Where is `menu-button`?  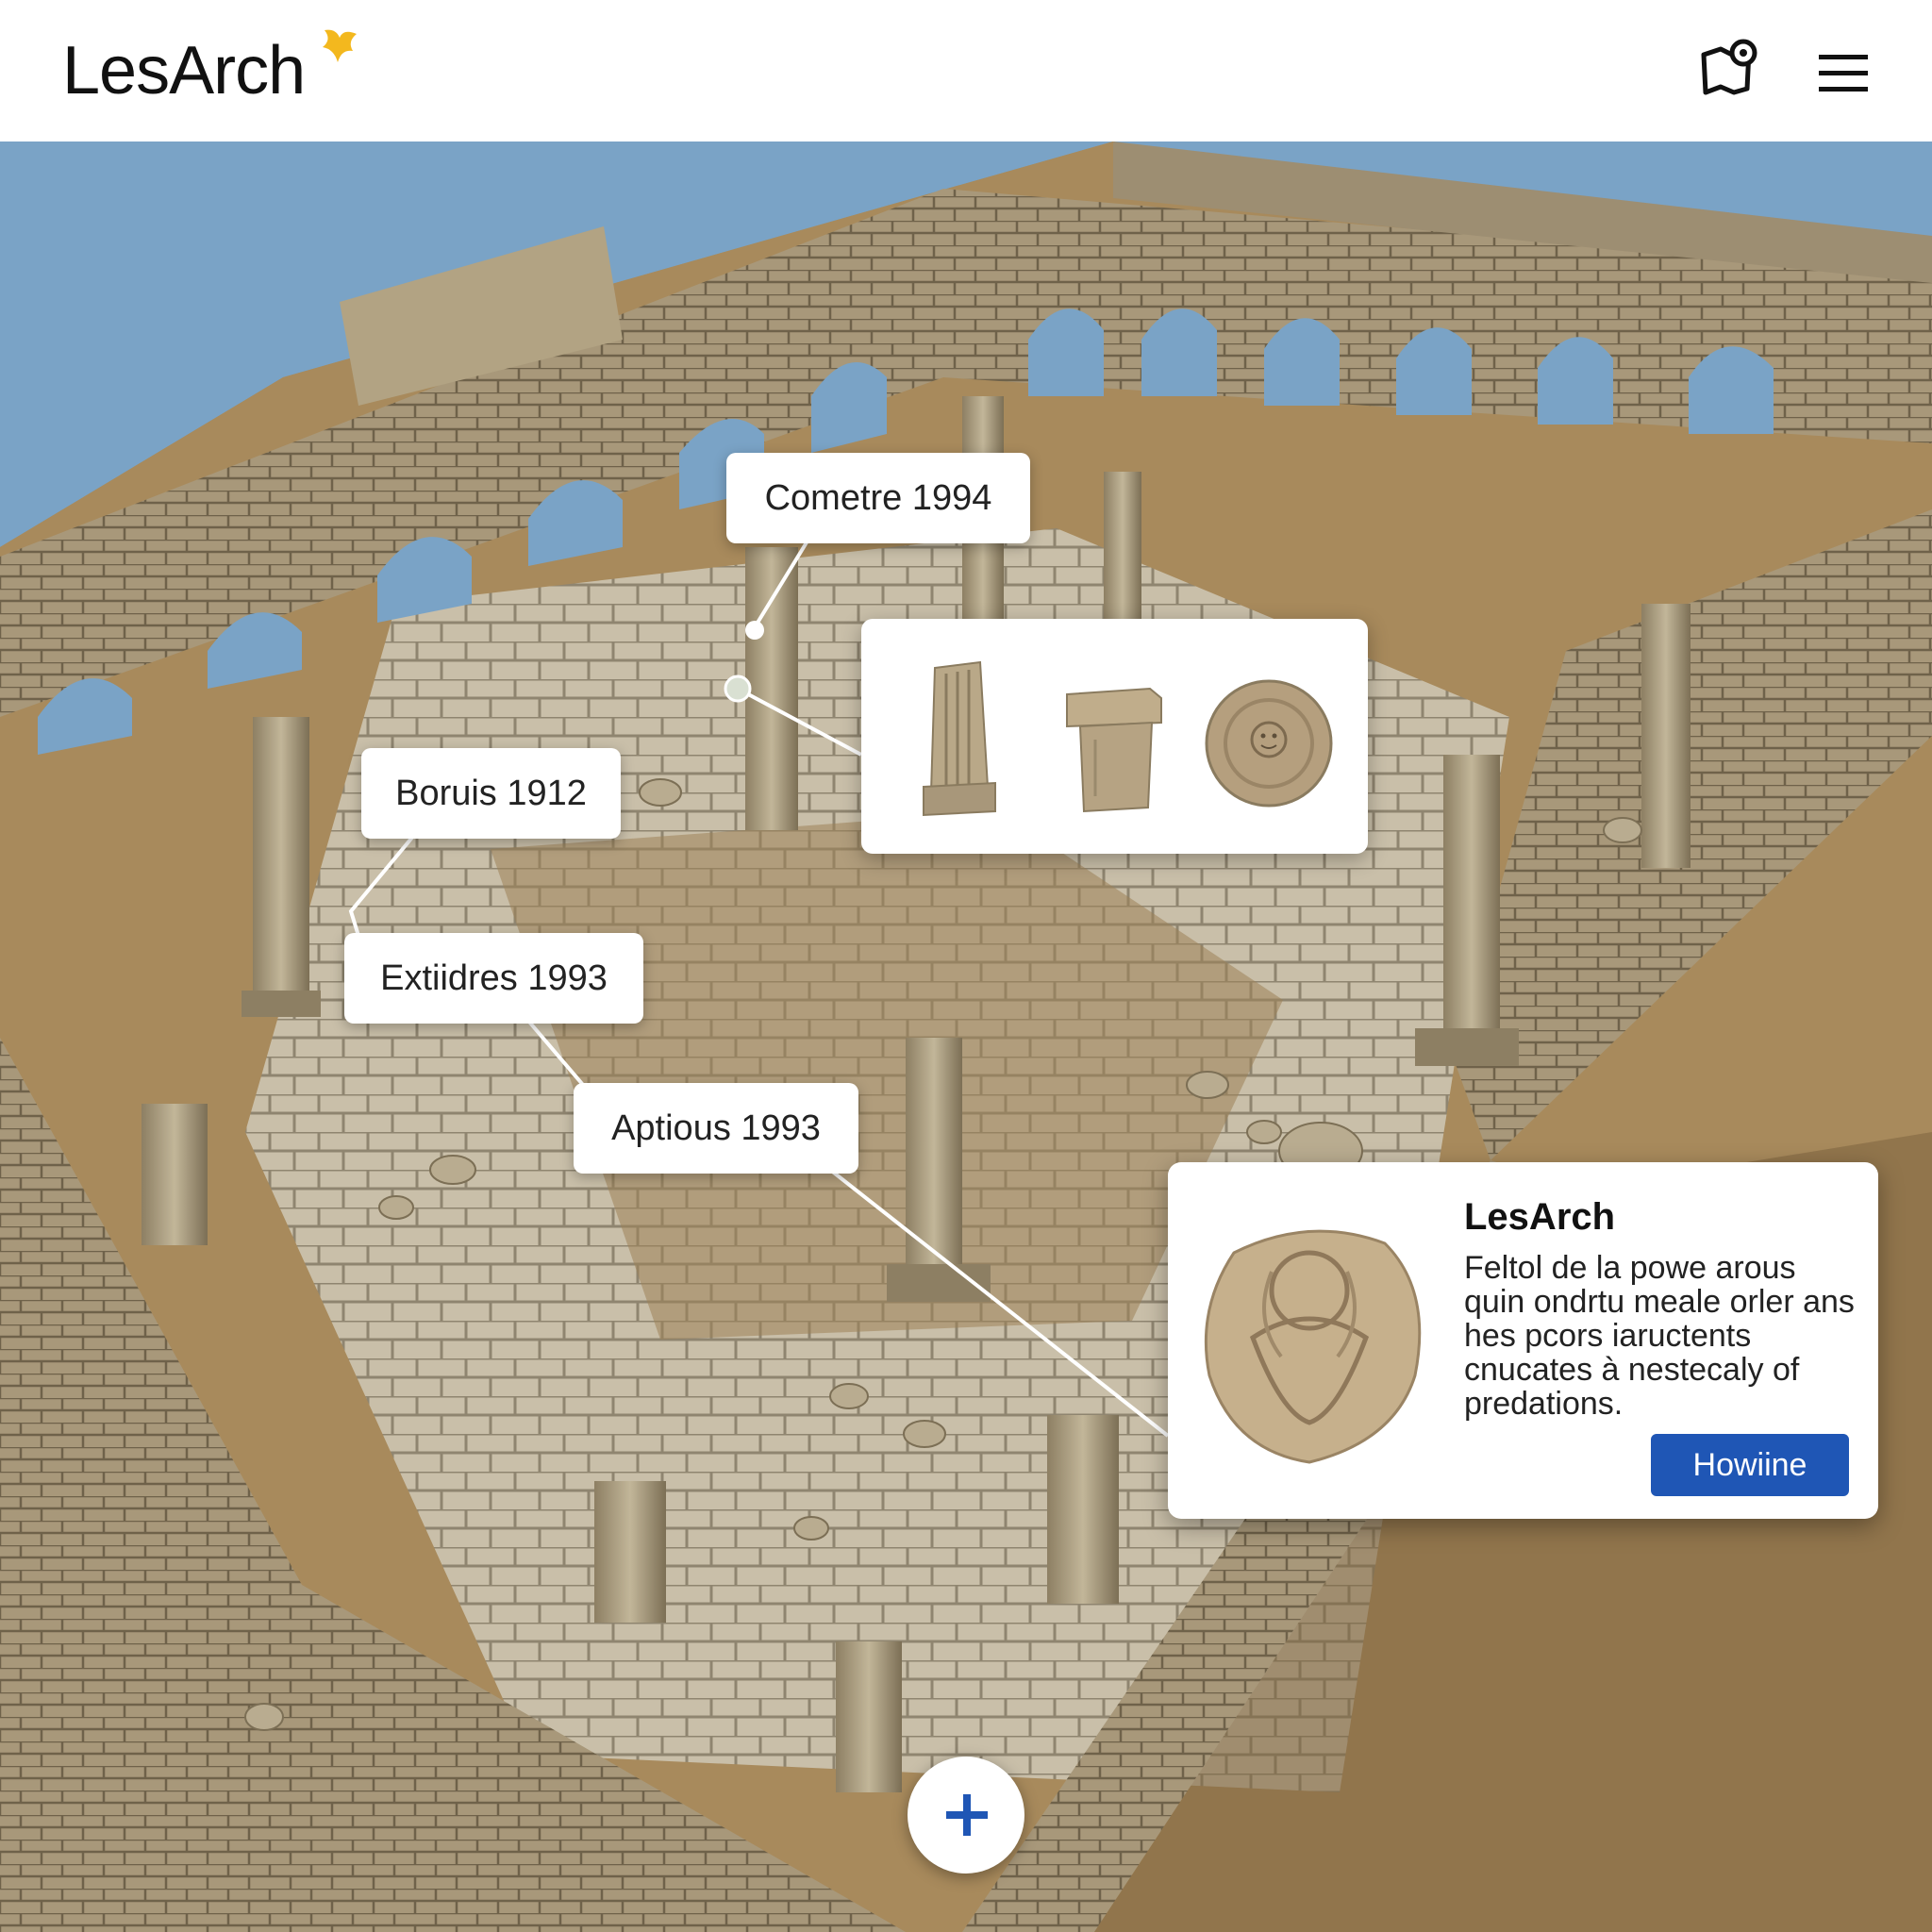 menu-button is located at coordinates (1841, 71).